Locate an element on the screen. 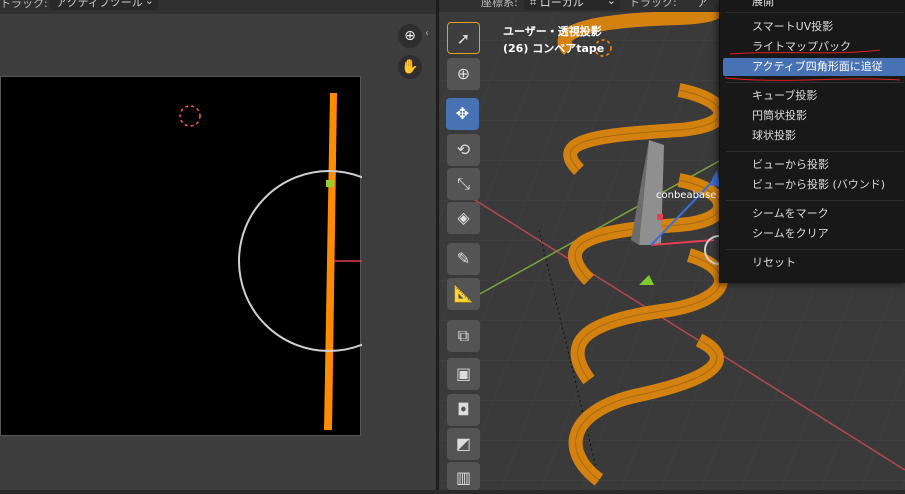  menu-item-cylinder-projection: 円筒状投影 is located at coordinates (812, 116).